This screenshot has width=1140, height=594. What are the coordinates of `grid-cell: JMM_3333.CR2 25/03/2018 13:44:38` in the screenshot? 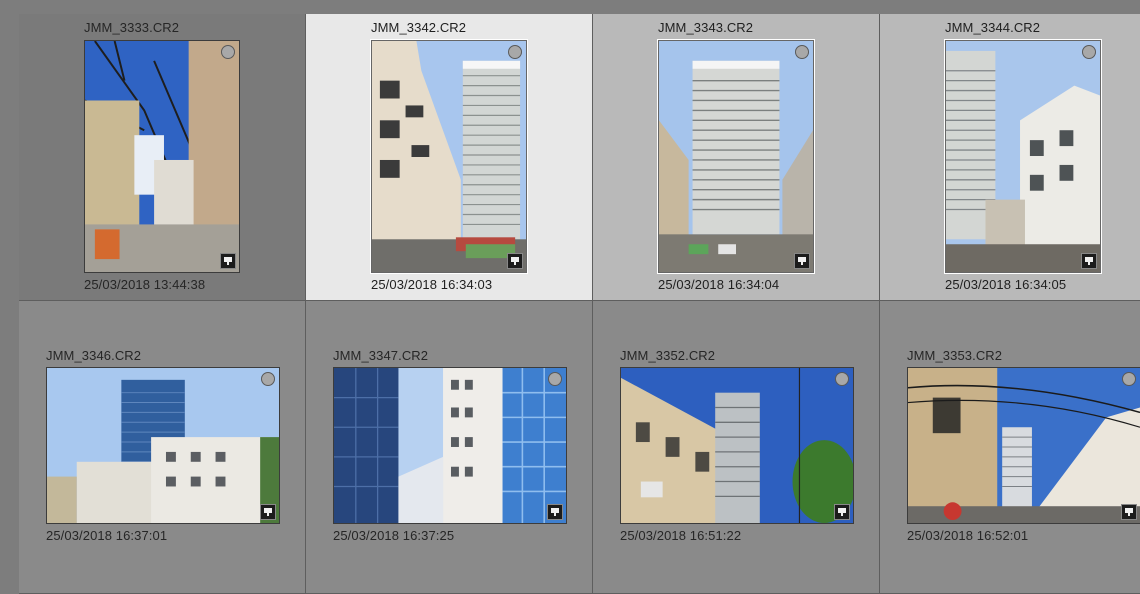 It's located at (162, 157).